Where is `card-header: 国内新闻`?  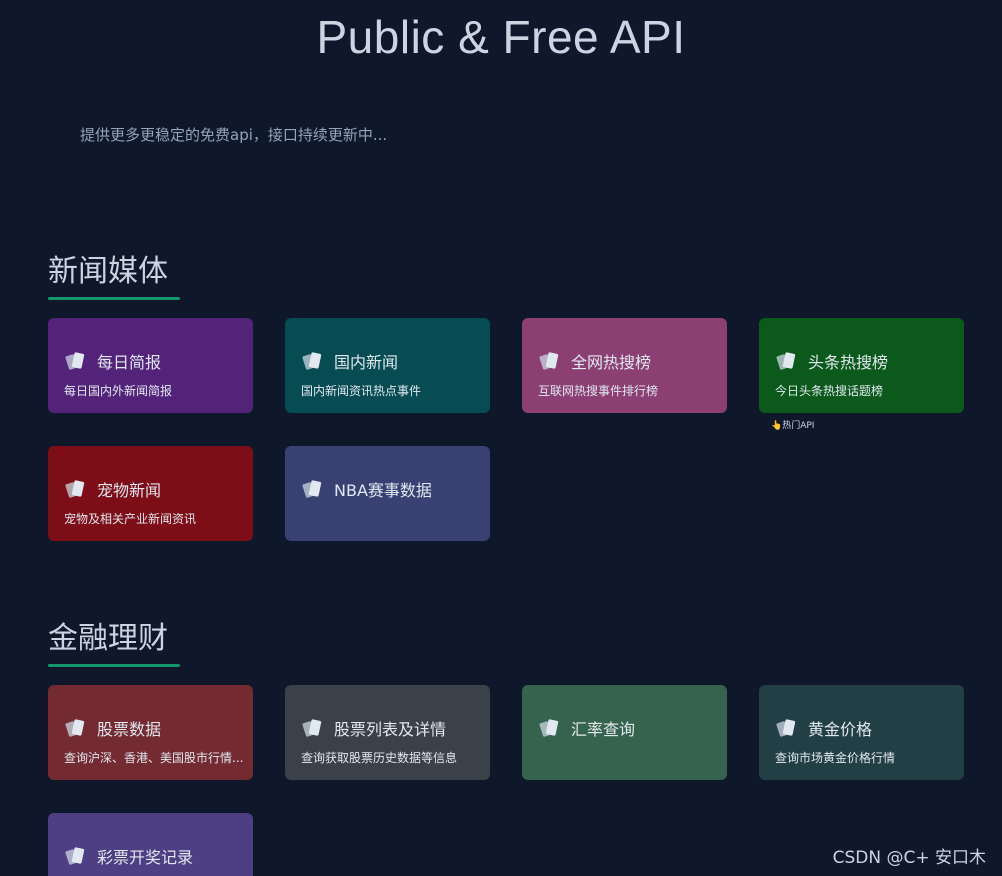 card-header: 国内新闻 is located at coordinates (349, 361).